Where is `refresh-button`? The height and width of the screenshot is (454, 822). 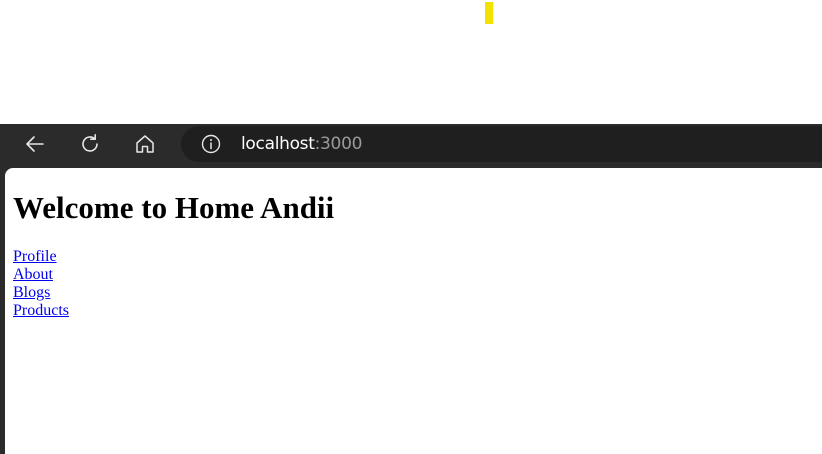 refresh-button is located at coordinates (90, 144).